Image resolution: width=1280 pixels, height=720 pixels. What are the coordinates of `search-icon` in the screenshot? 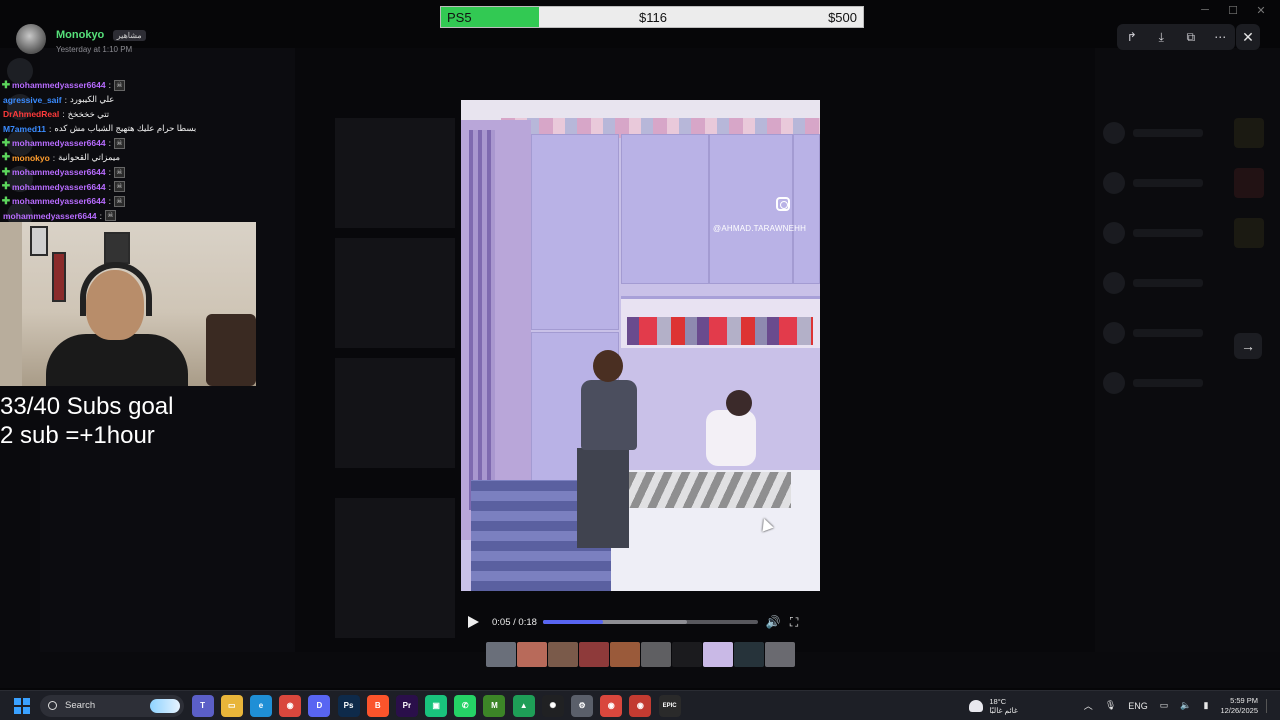 It's located at (52, 705).